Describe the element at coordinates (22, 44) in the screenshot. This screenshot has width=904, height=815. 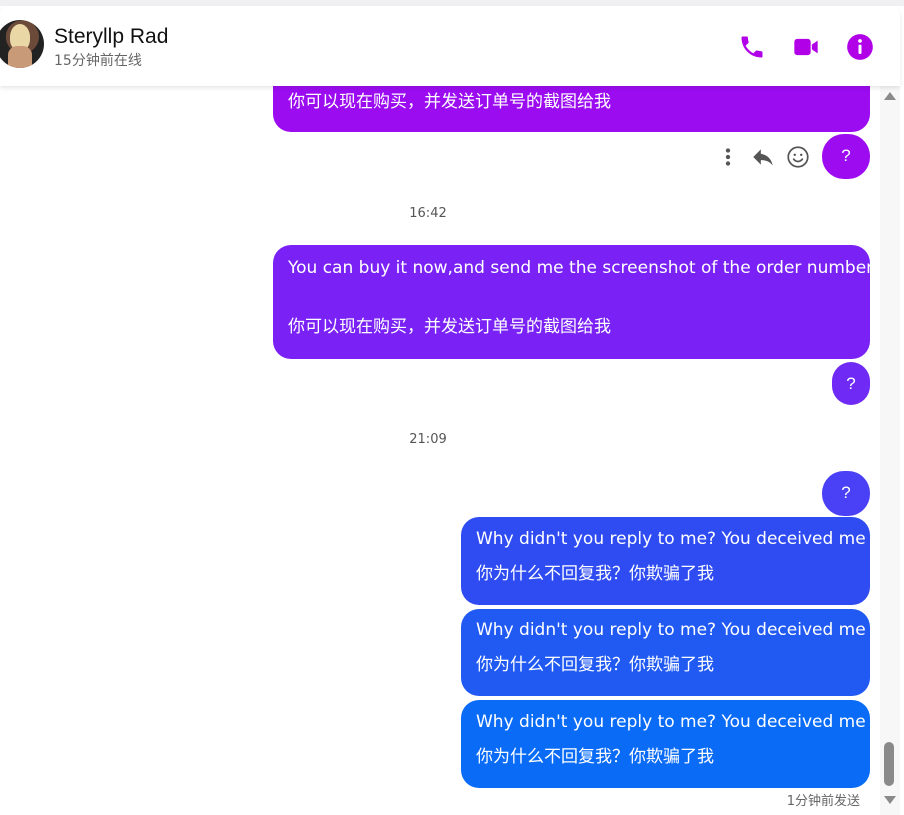
I see `avatar` at that location.